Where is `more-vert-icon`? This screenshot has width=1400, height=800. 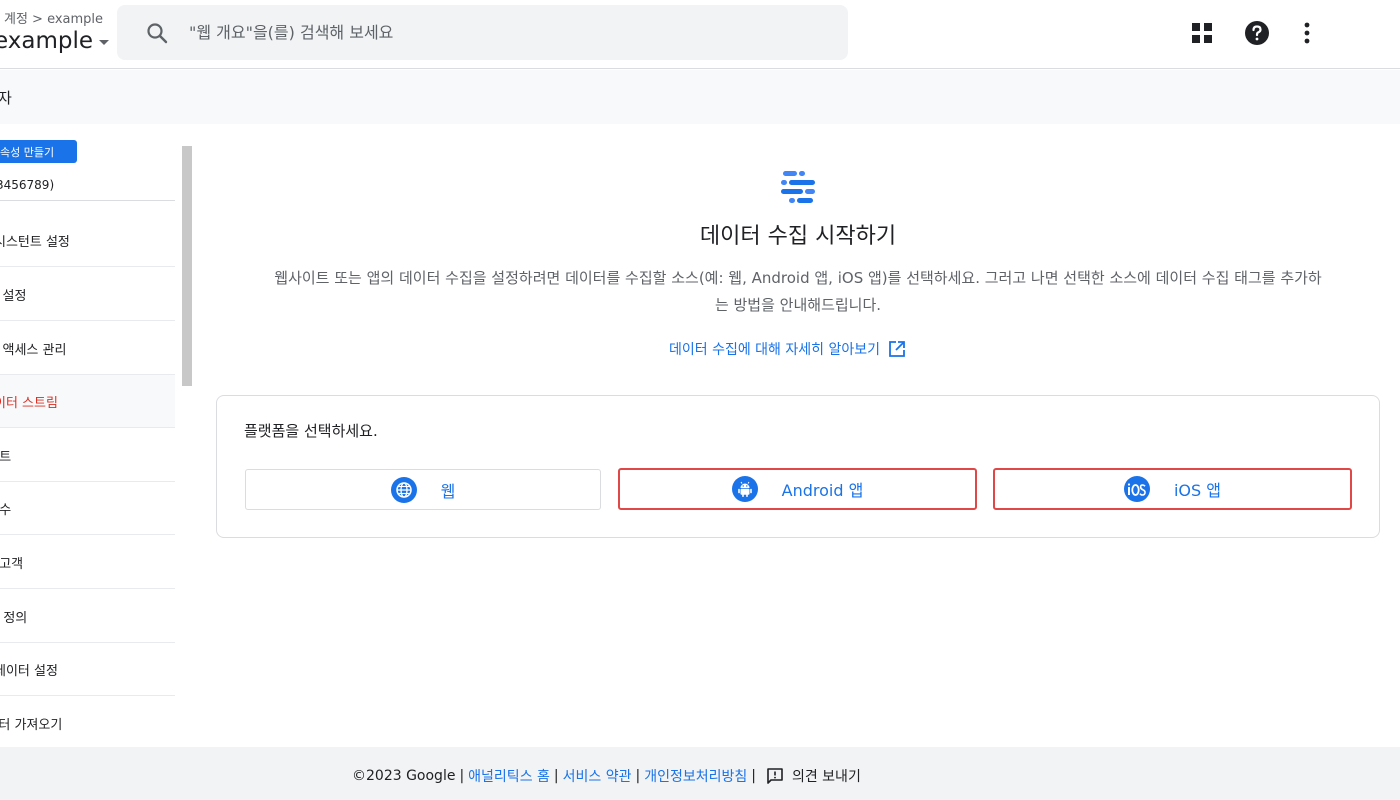 more-vert-icon is located at coordinates (1307, 33).